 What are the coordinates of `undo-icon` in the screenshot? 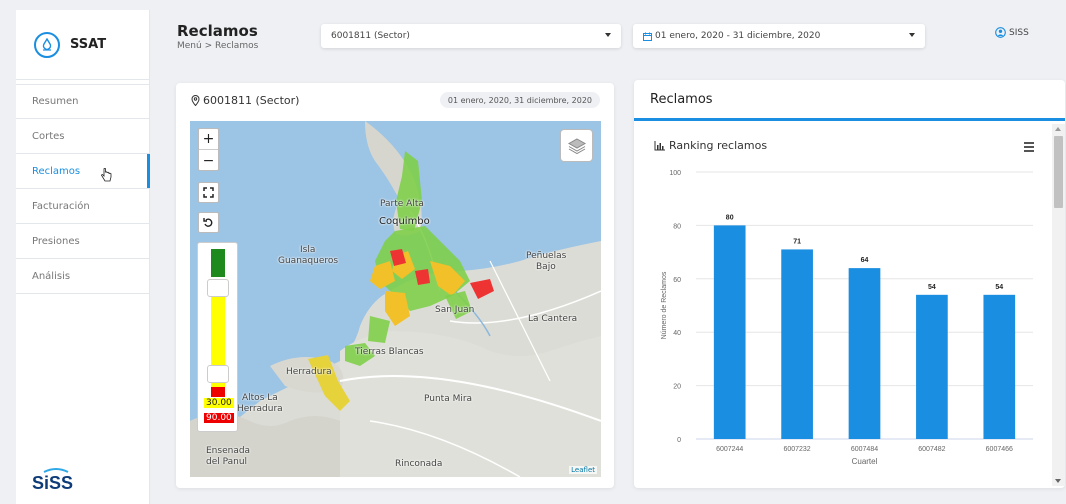 It's located at (208, 222).